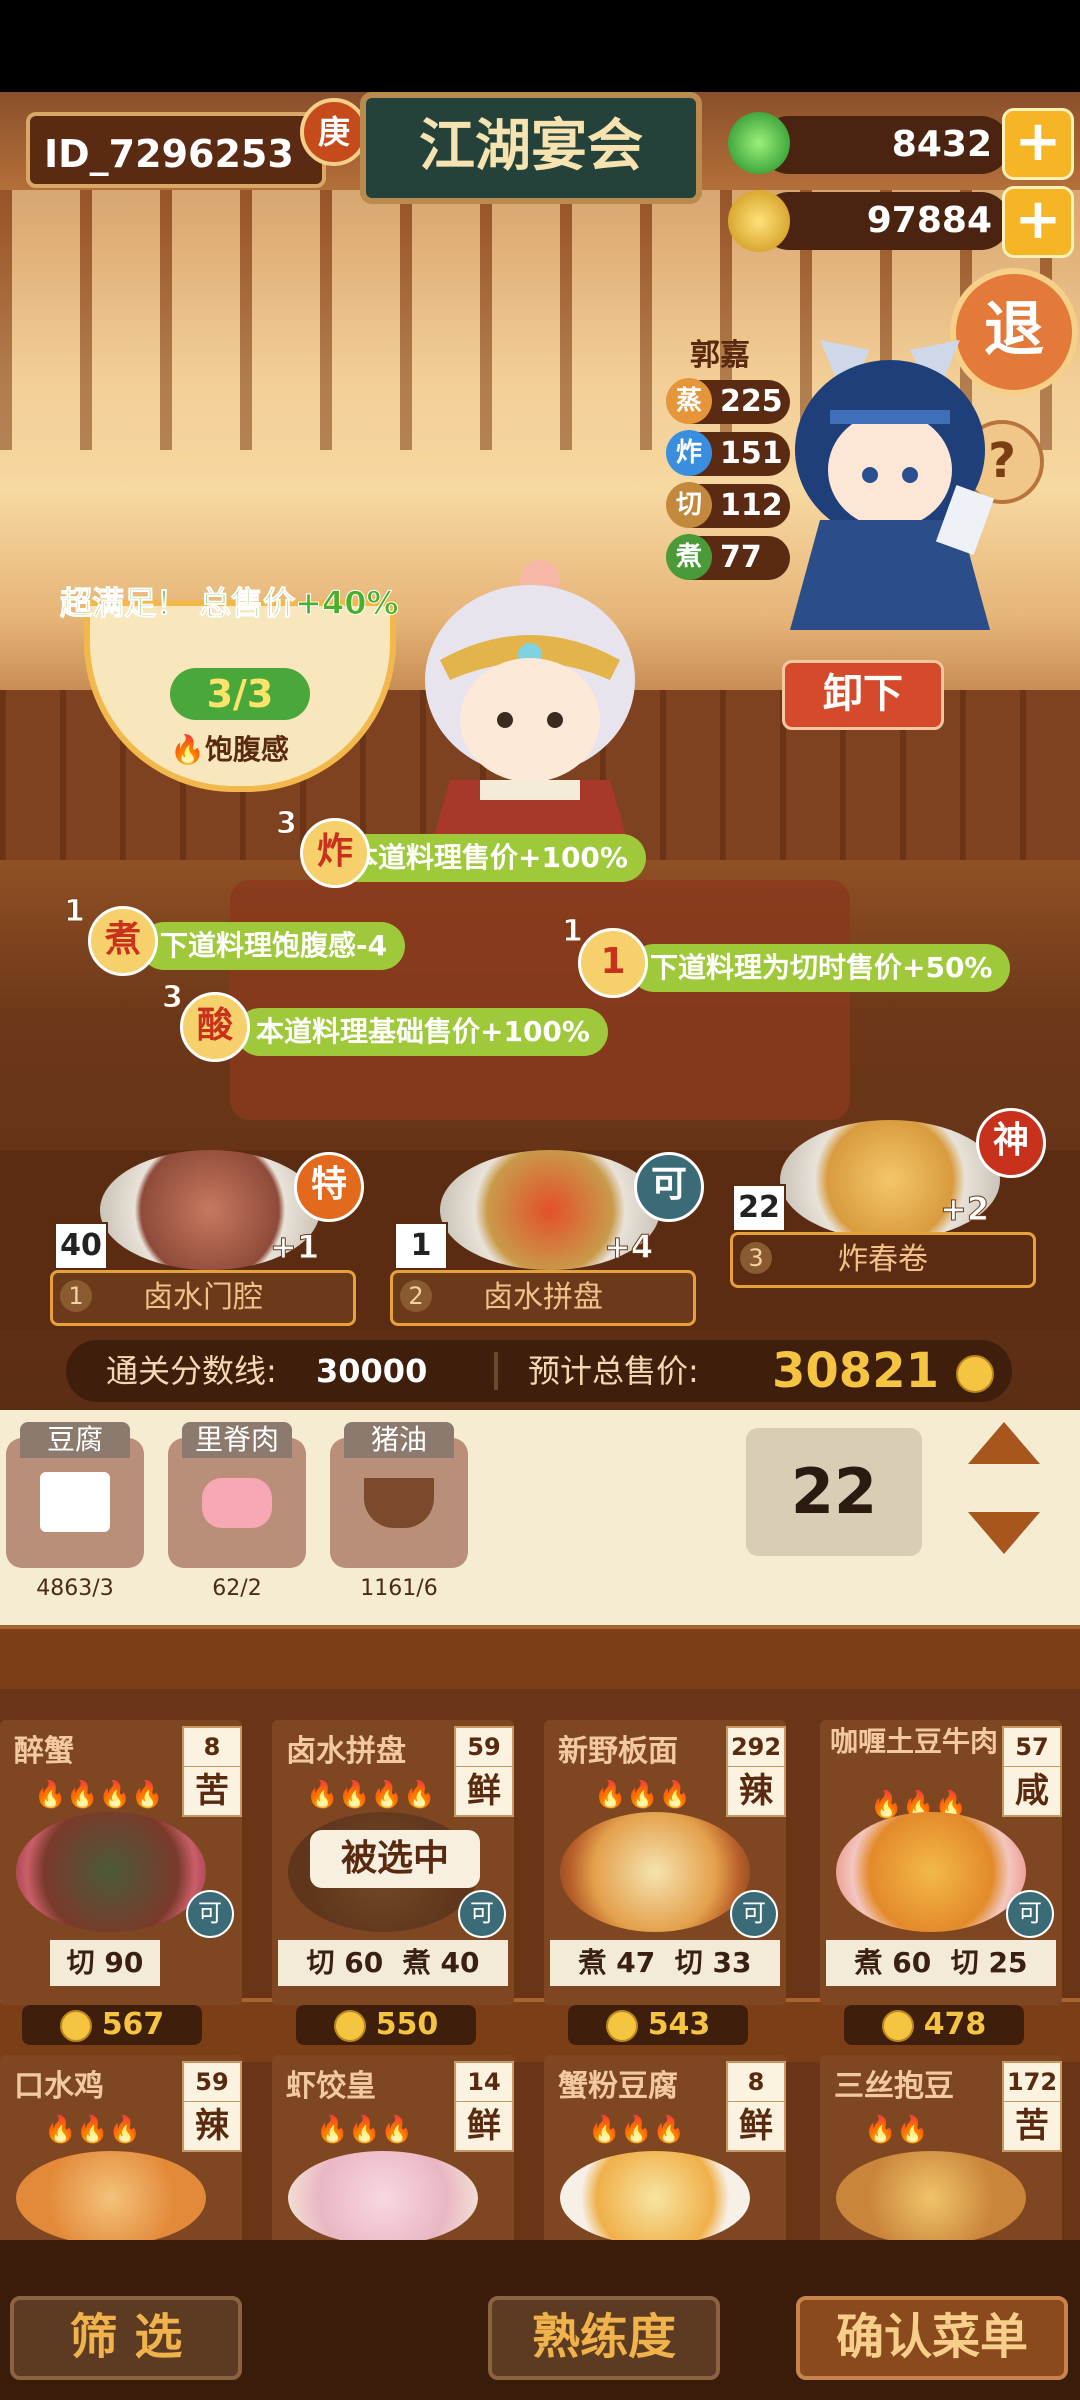 This screenshot has width=1080, height=2400. What do you see at coordinates (105, 1963) in the screenshot?
I see `recipe-skills: 切 90` at bounding box center [105, 1963].